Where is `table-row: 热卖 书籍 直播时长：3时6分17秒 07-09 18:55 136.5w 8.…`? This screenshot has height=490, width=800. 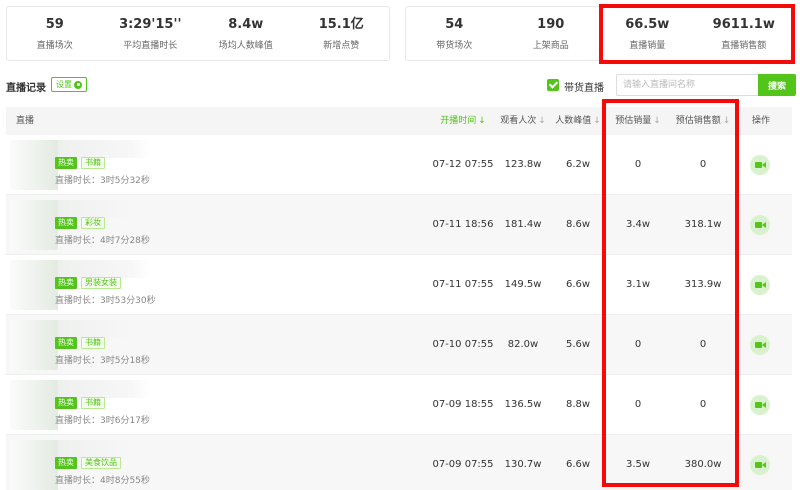 table-row: 热卖 书籍 直播时长：3时6分17秒 07-09 18:55 136.5w 8.… is located at coordinates (399, 405).